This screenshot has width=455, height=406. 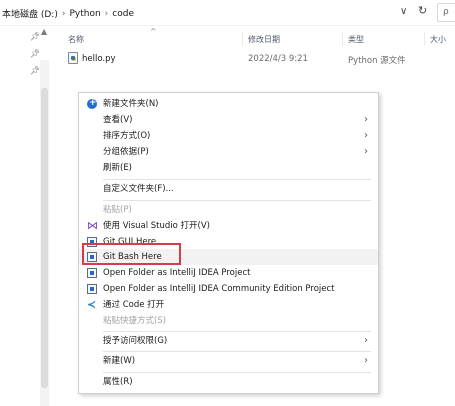 I want to click on menu-item-label: 新建文件夹(N), so click(x=131, y=104).